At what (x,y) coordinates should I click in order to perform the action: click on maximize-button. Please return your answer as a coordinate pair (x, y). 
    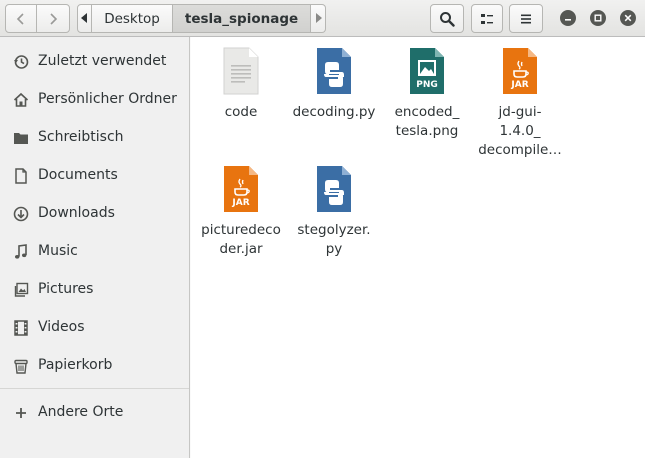
    Looking at the image, I should click on (598, 18).